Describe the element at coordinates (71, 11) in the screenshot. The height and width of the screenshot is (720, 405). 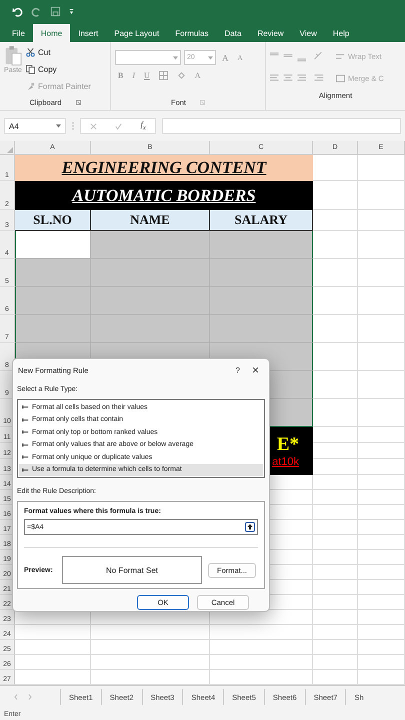
I see `customize-icon` at that location.